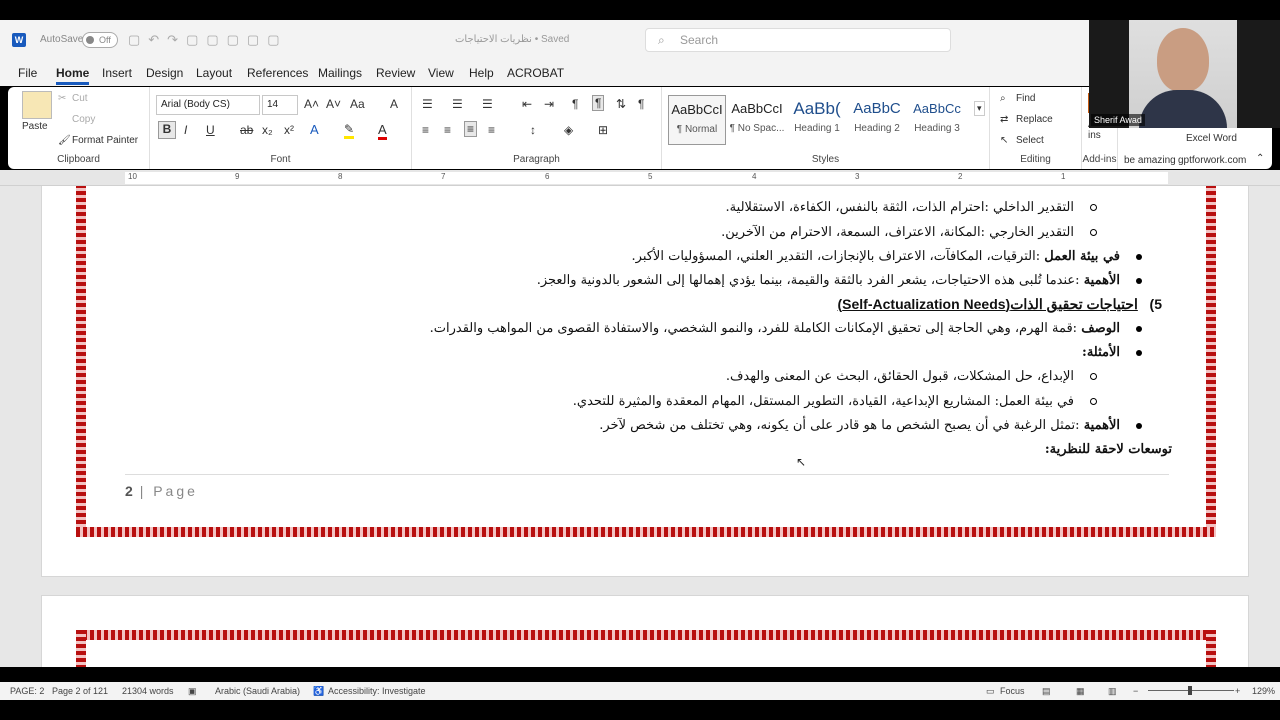  What do you see at coordinates (207, 40) in the screenshot?
I see `quick-access-toolbar: ▢↶↷▢▢▢▢▢` at bounding box center [207, 40].